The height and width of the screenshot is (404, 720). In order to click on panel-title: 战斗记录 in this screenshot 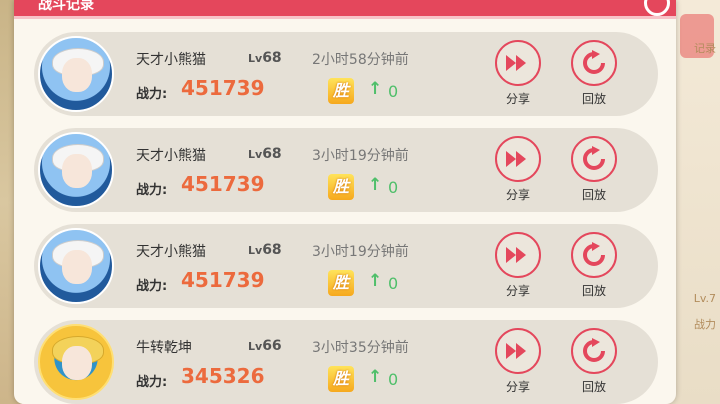, I will do `click(66, 6)`.